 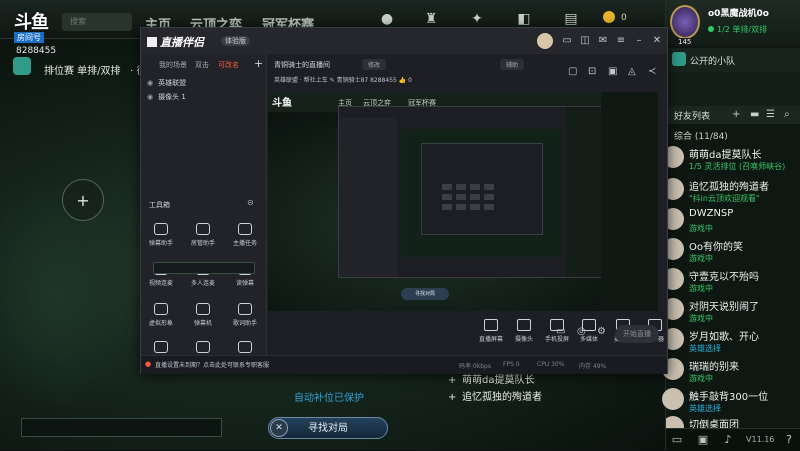 What do you see at coordinates (612, 71) in the screenshot?
I see `record-icon: ▣` at bounding box center [612, 71].